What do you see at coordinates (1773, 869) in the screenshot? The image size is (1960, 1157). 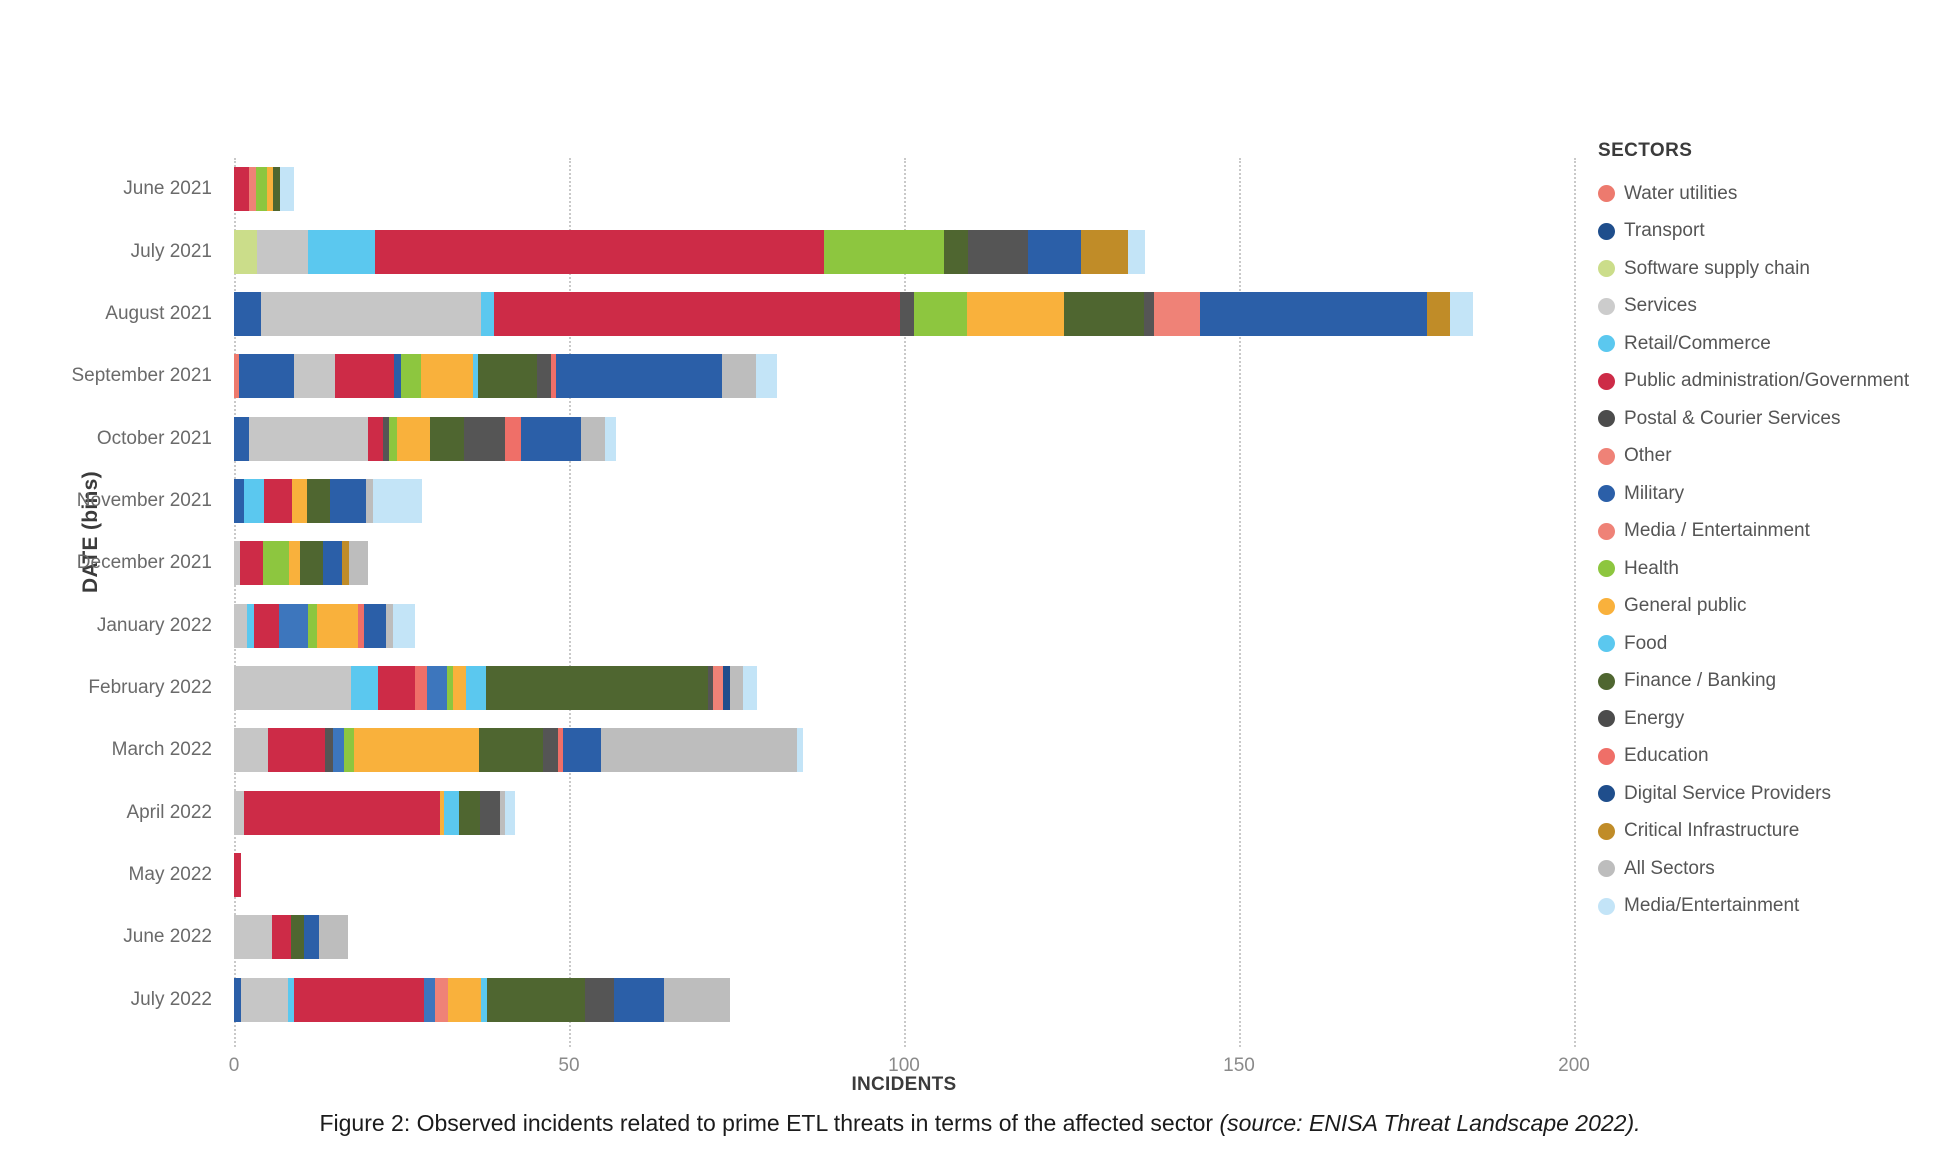 I see `legend-item: All Sectors` at bounding box center [1773, 869].